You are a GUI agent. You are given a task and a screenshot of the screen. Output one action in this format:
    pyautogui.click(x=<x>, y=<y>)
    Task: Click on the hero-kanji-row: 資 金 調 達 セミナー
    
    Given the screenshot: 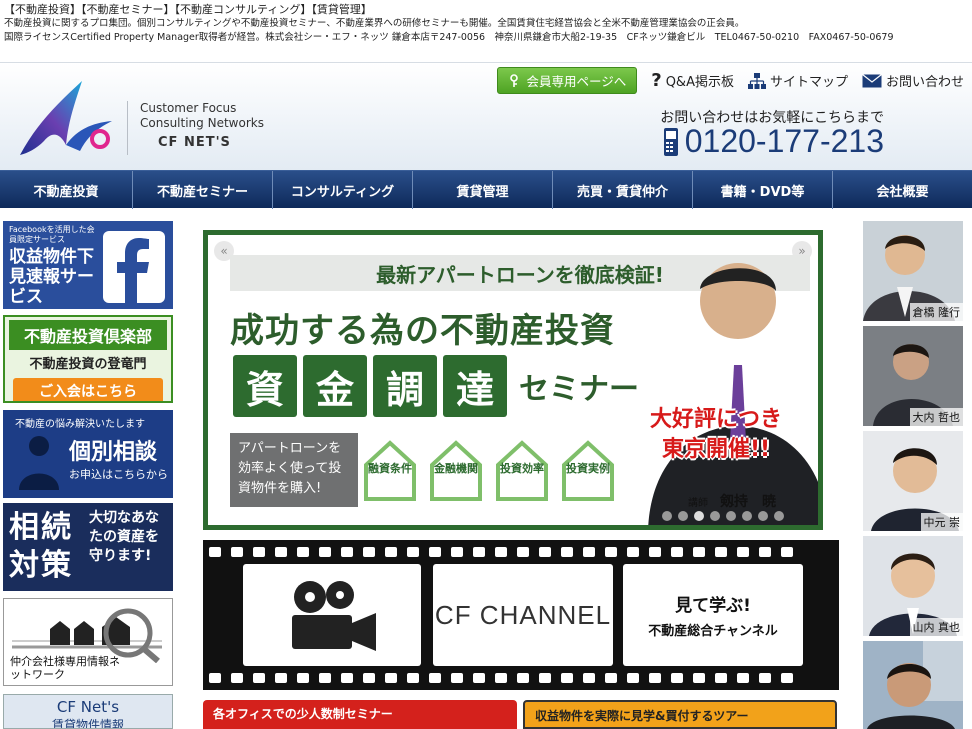 What is the action you would take?
    pyautogui.click(x=436, y=386)
    